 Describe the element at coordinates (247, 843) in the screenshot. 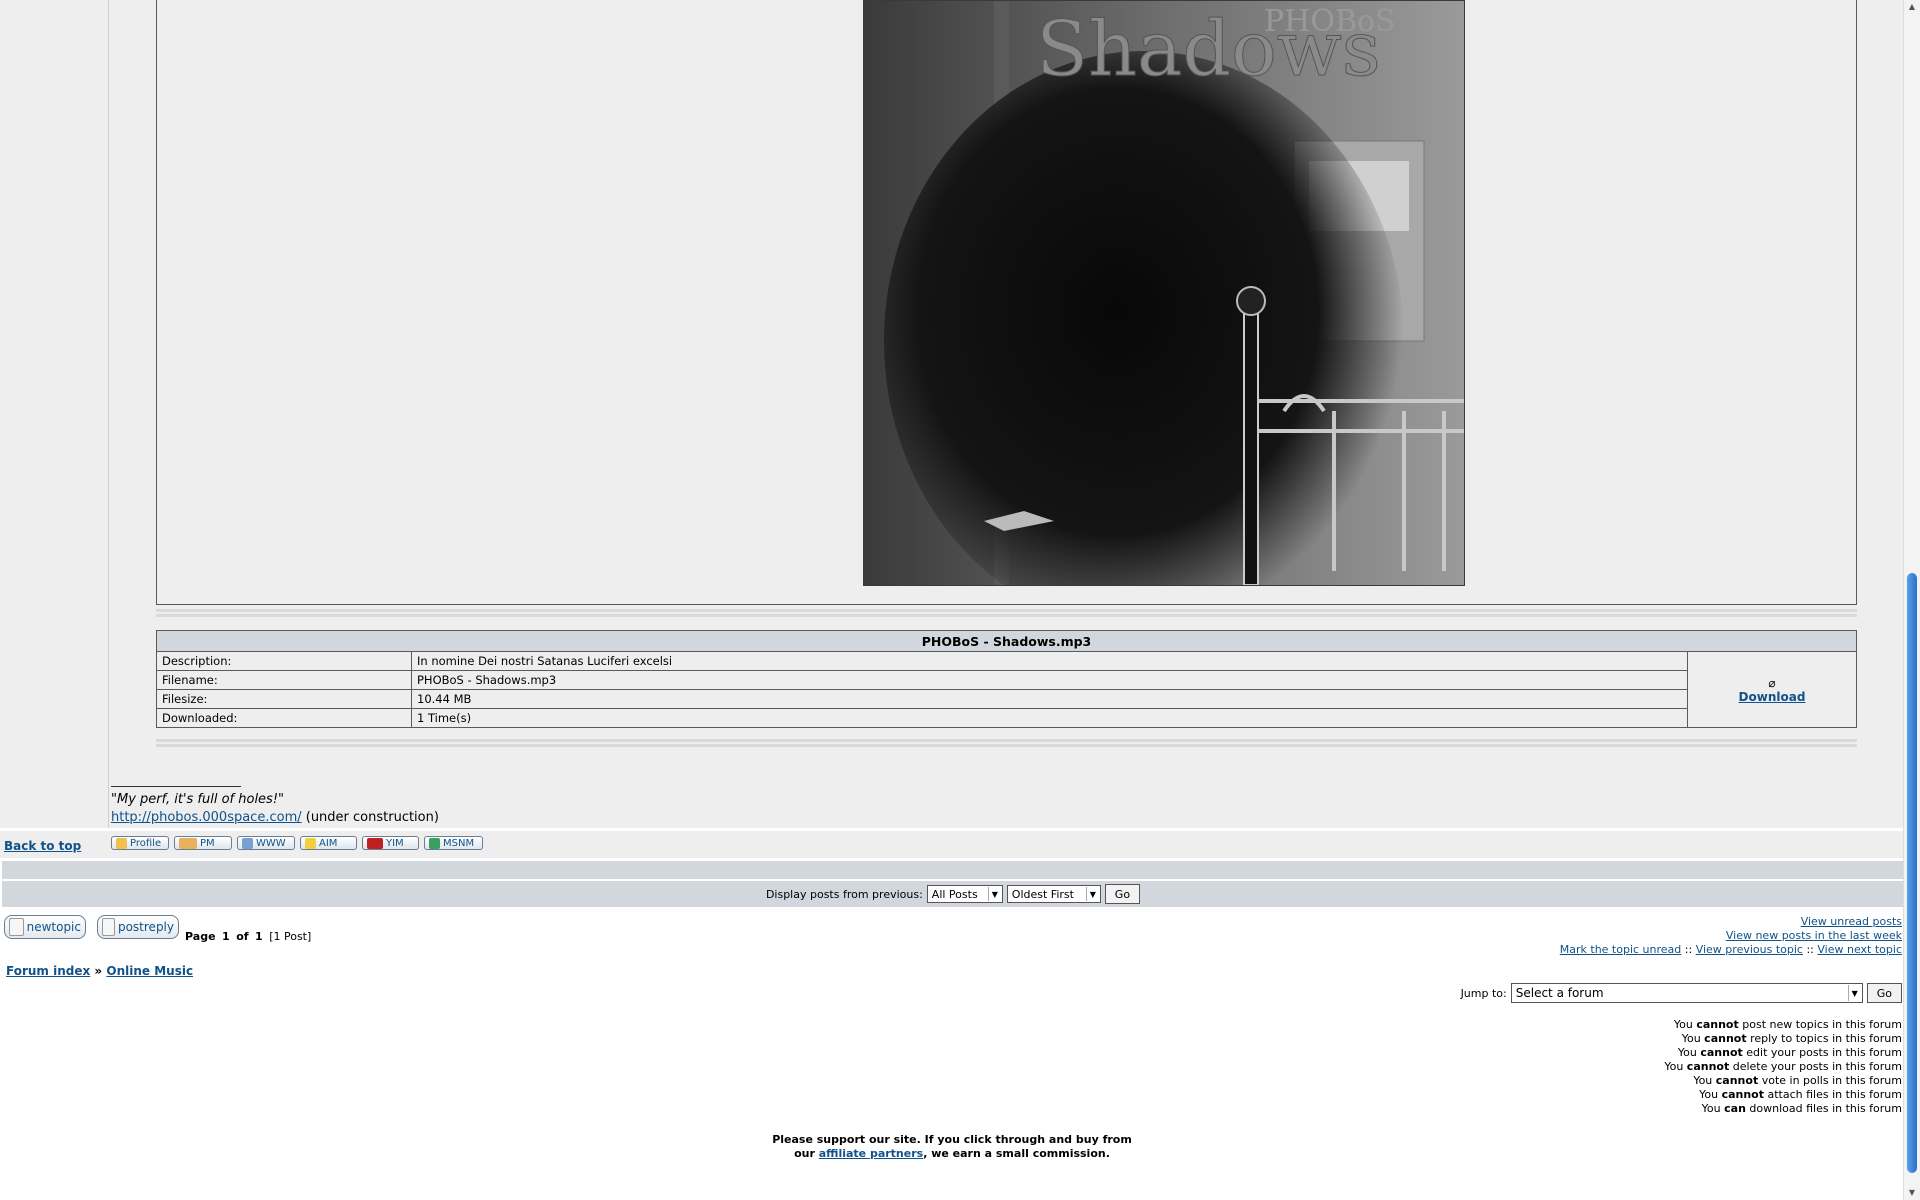

I see `home-icon` at that location.